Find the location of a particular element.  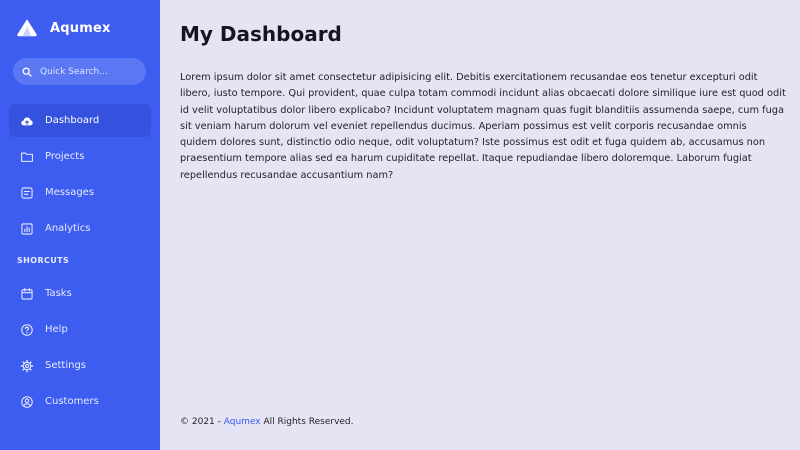

gear-icon is located at coordinates (27, 365).